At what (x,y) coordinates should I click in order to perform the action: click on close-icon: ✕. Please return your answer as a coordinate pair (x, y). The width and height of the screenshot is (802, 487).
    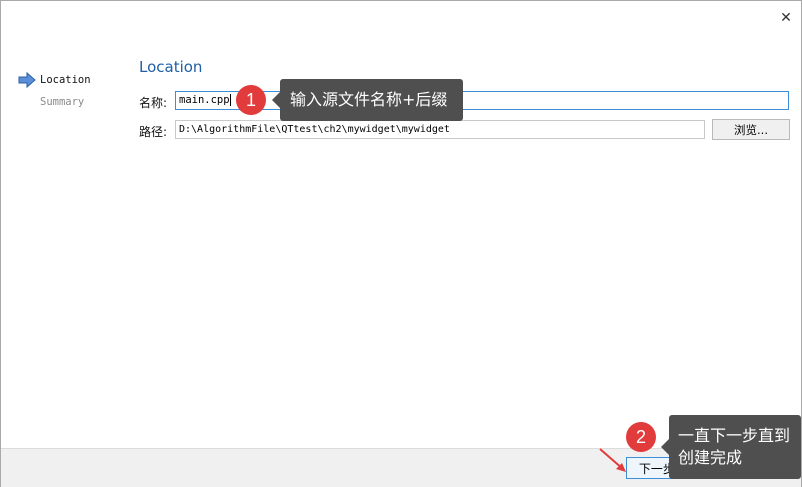
    Looking at the image, I should click on (786, 18).